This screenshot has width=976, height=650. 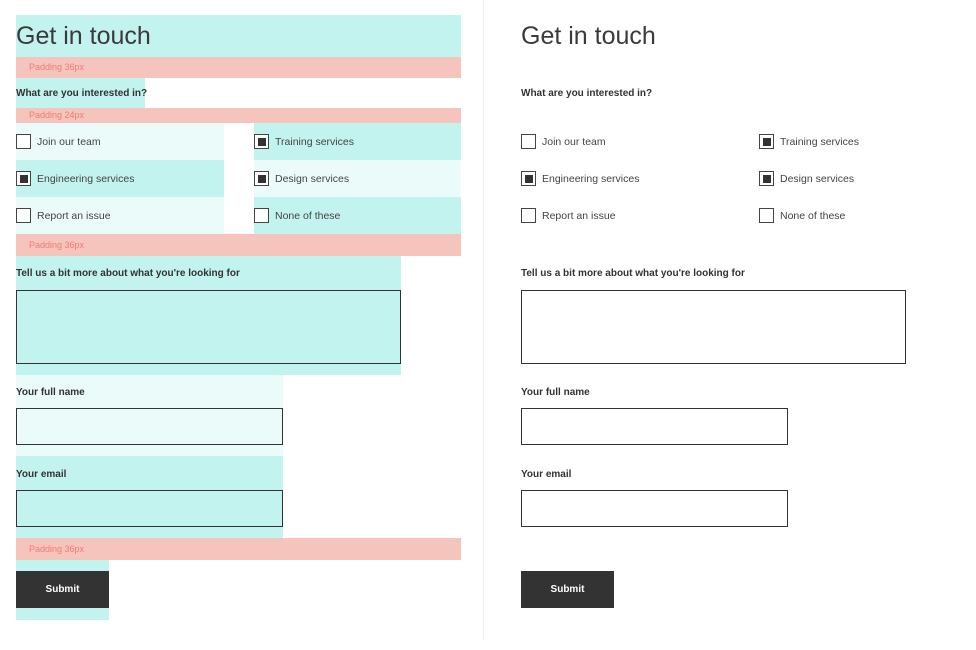 What do you see at coordinates (238, 115) in the screenshot?
I see `padding-annotation: Padding 24px` at bounding box center [238, 115].